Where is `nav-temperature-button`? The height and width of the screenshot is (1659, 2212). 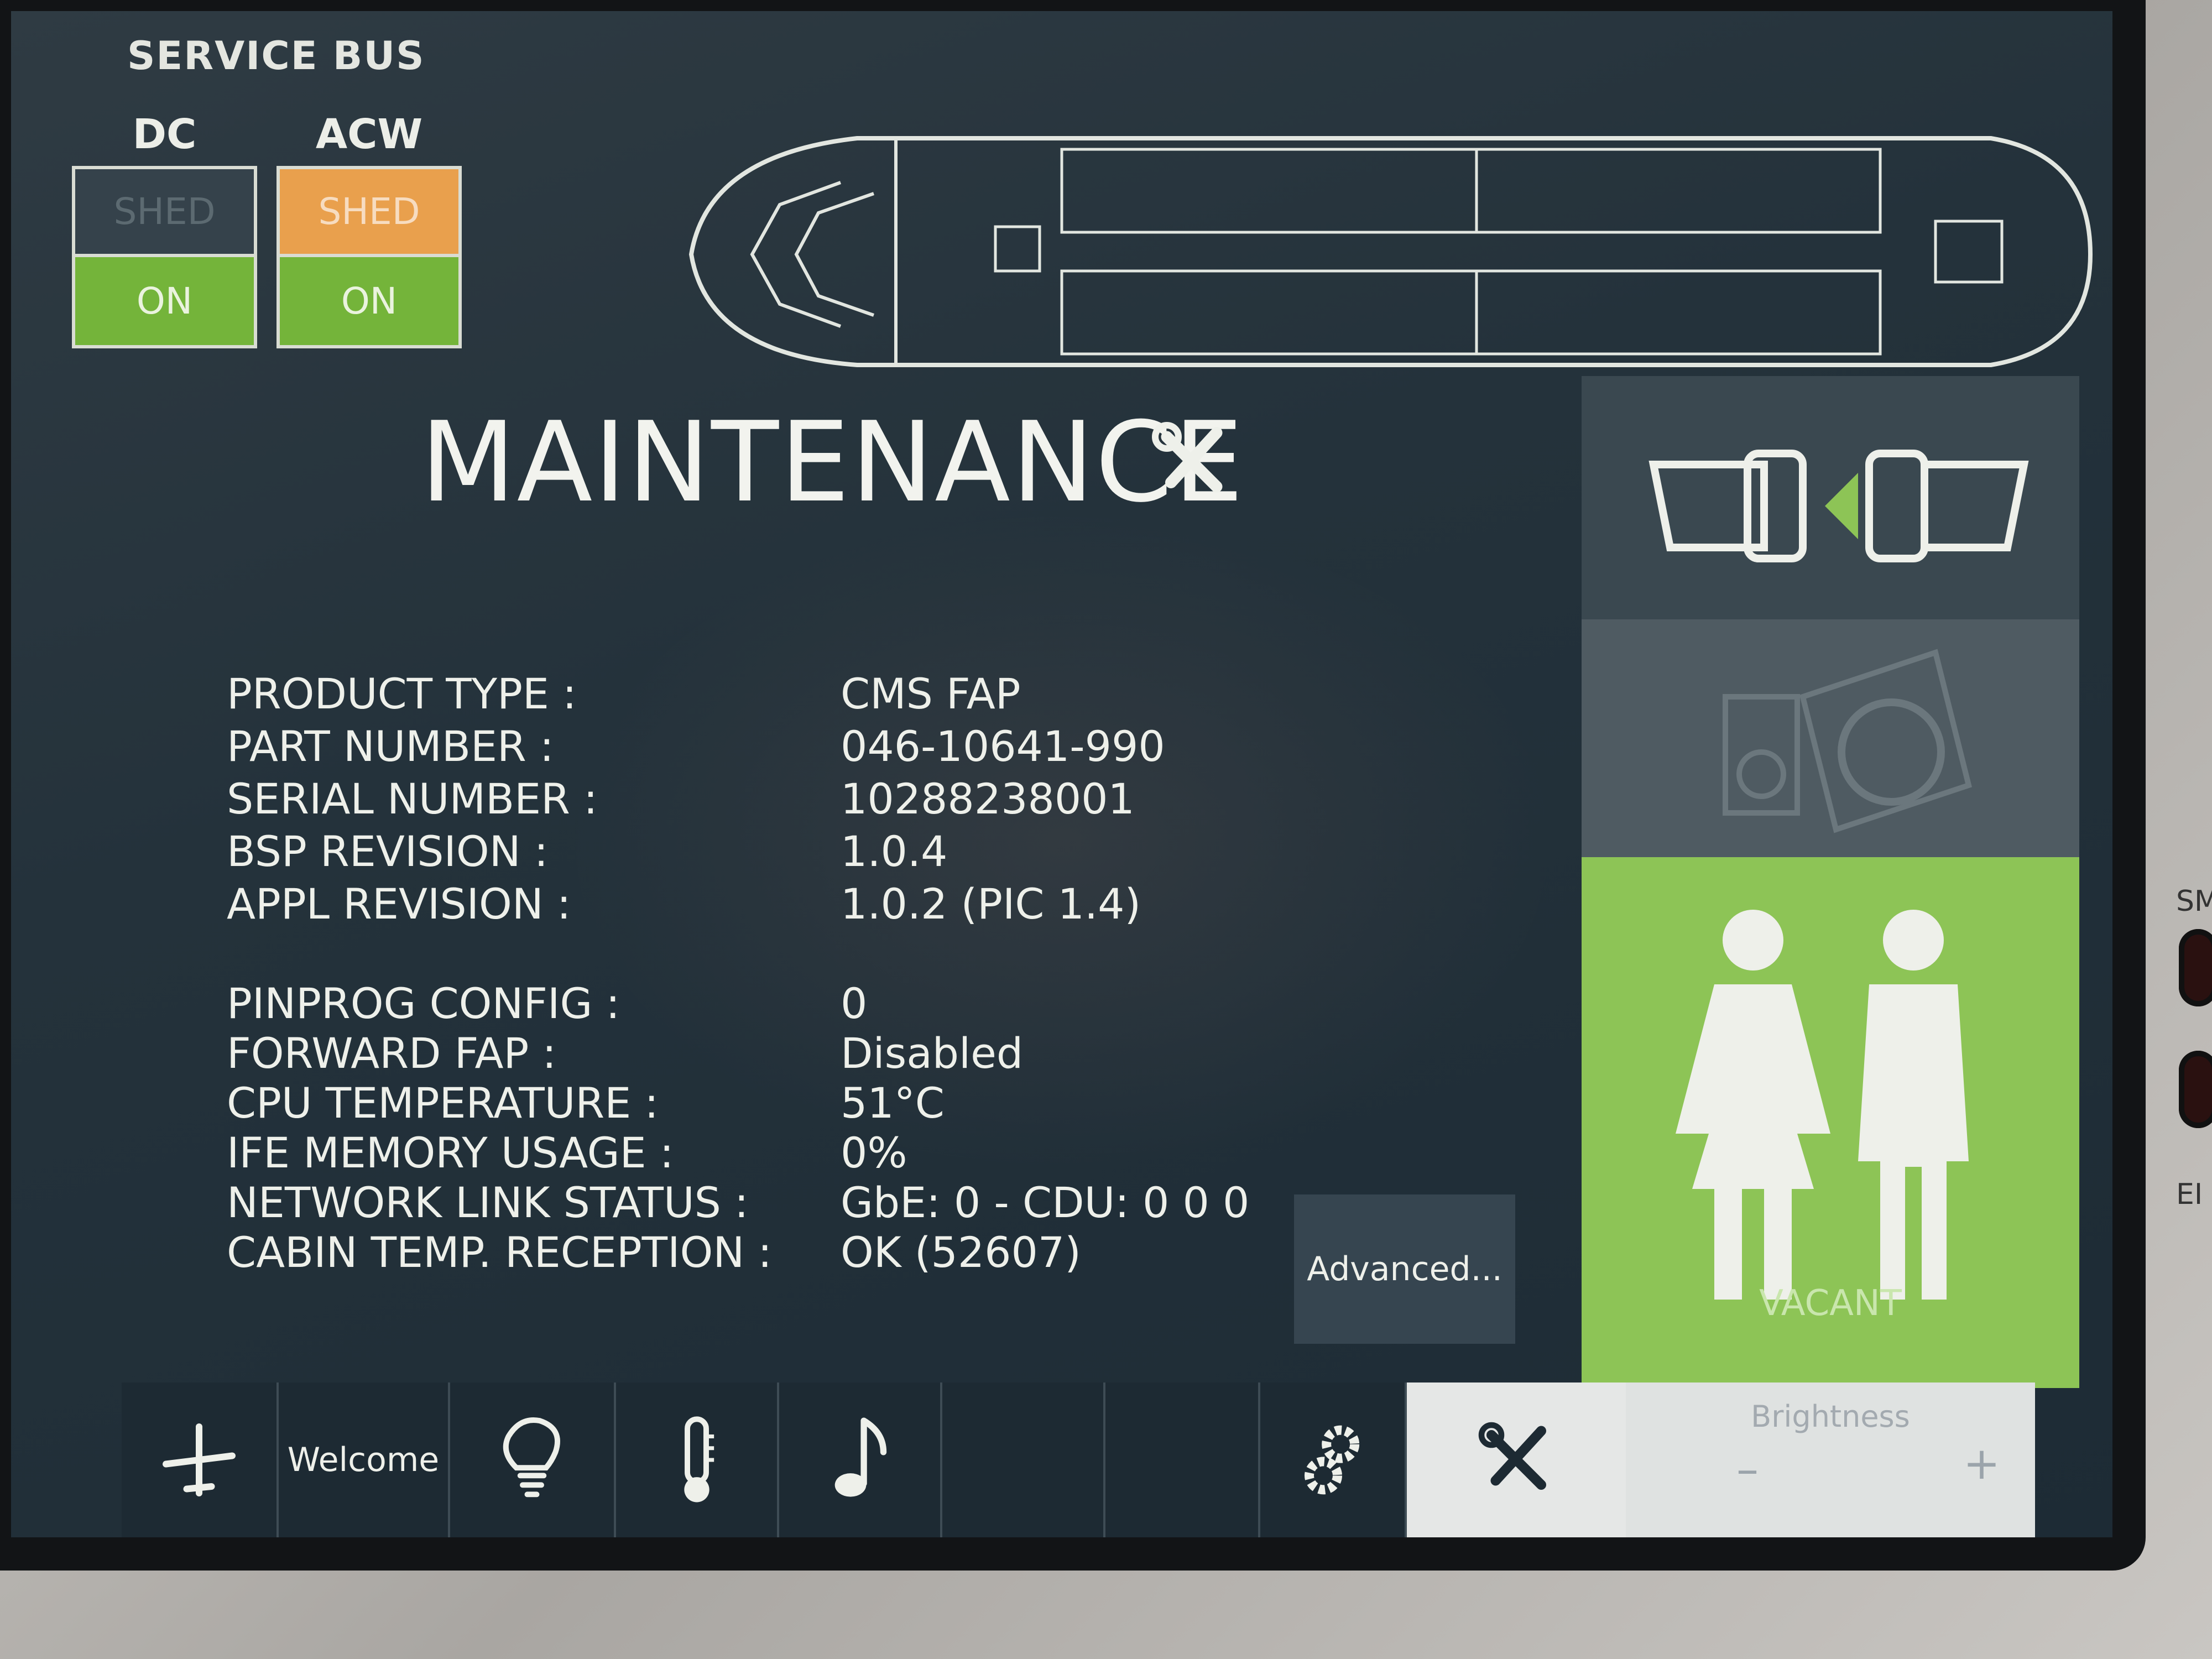 nav-temperature-button is located at coordinates (696, 1460).